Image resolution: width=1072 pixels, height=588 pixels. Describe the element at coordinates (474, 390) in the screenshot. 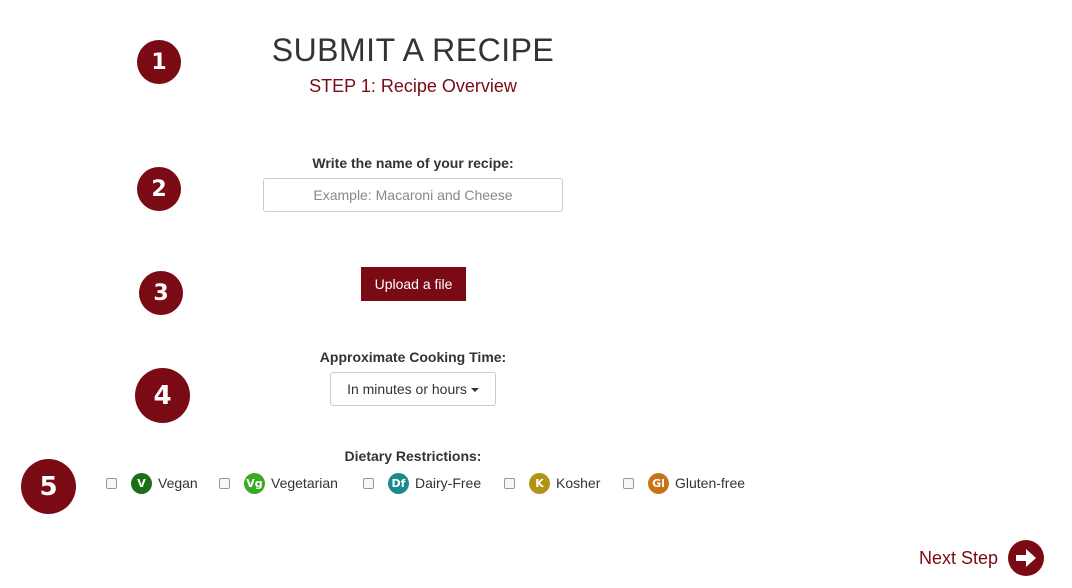

I see `caret-down-icon` at that location.